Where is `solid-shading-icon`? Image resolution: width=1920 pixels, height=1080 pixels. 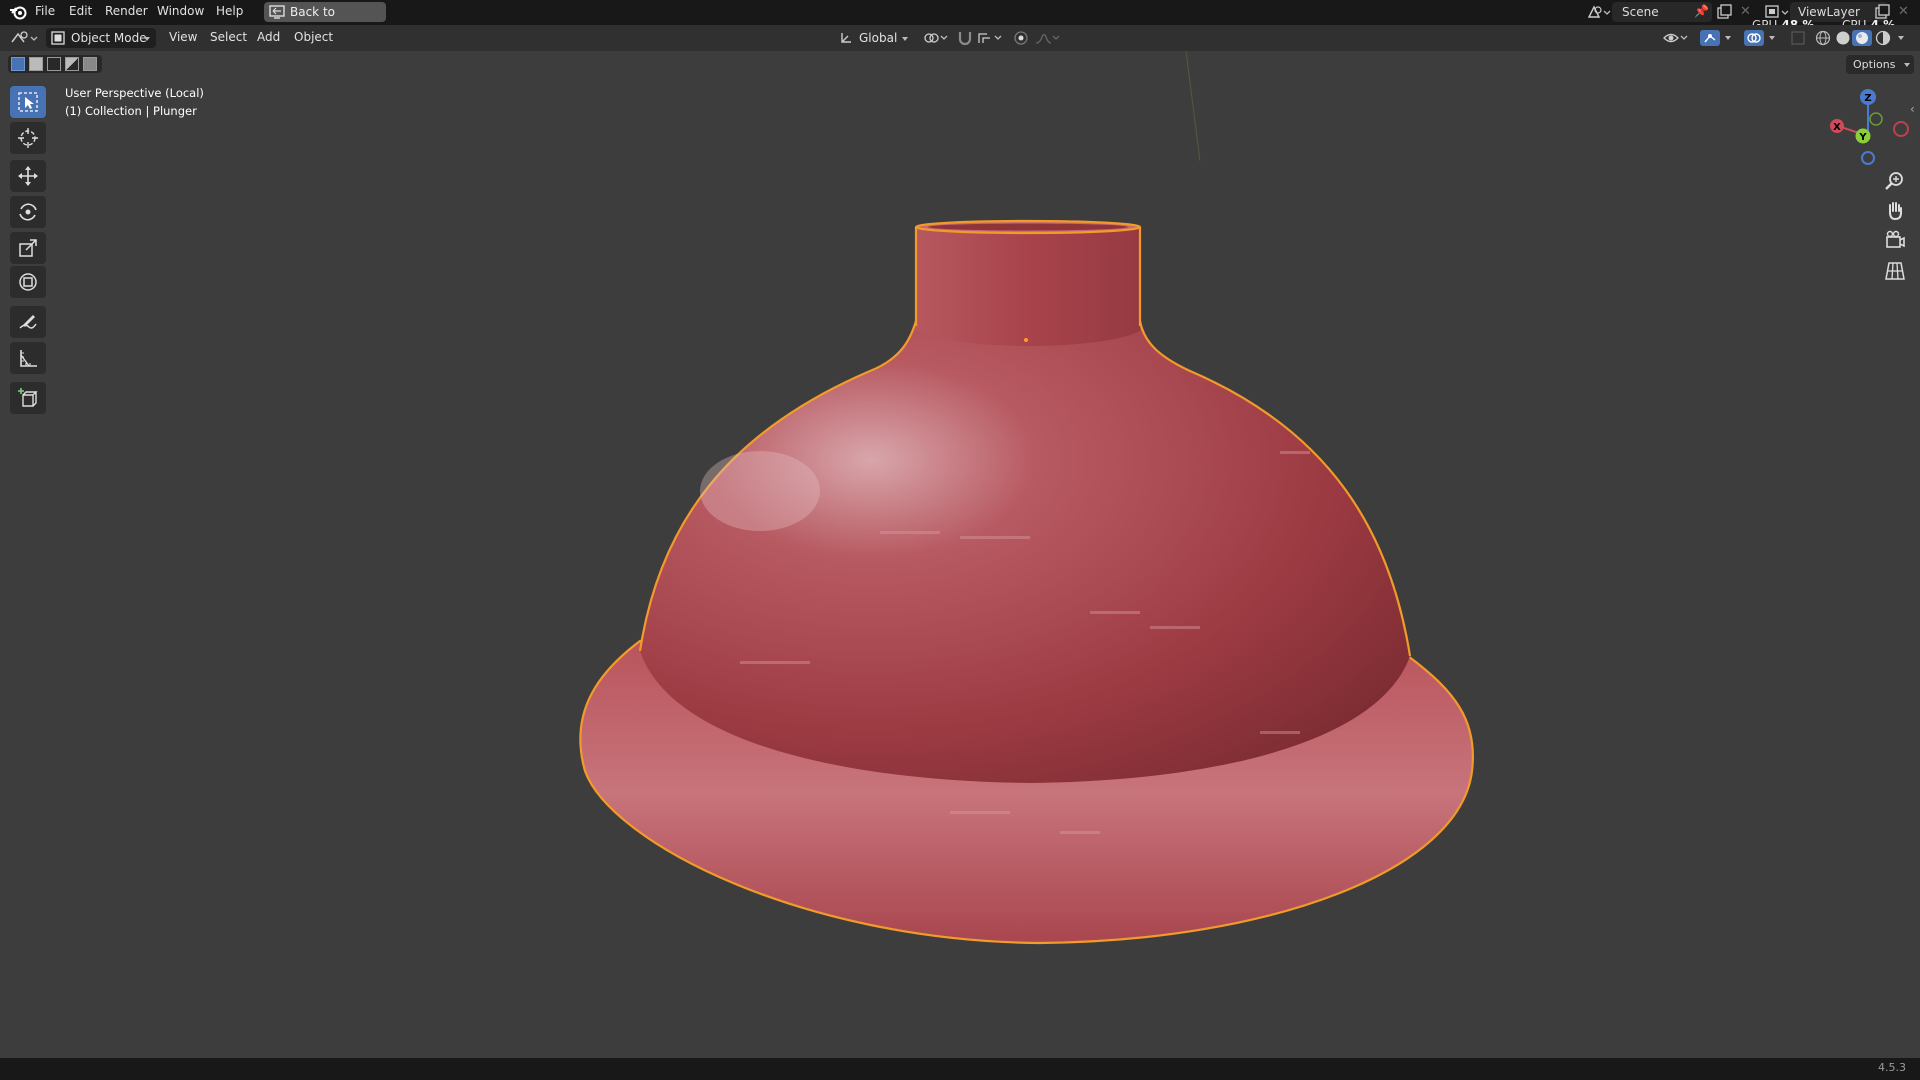 solid-shading-icon is located at coordinates (1843, 38).